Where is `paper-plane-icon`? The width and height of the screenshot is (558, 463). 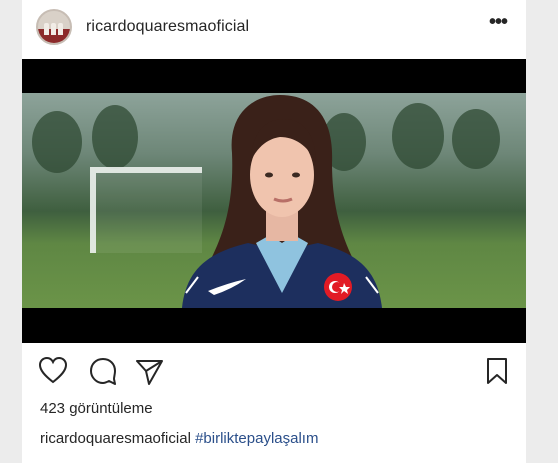
paper-plane-icon is located at coordinates (149, 371).